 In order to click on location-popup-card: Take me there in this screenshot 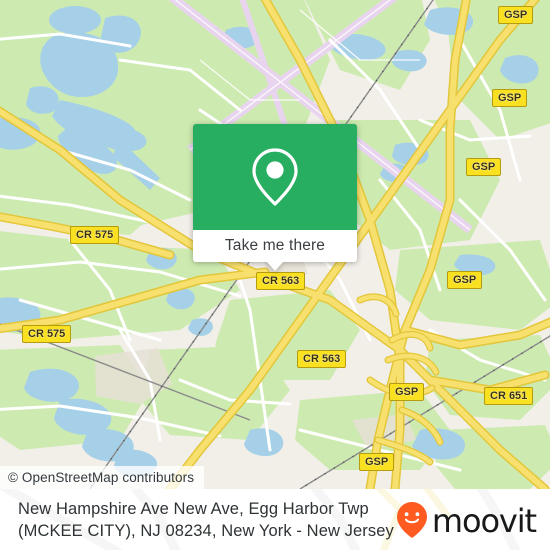, I will do `click(275, 197)`.